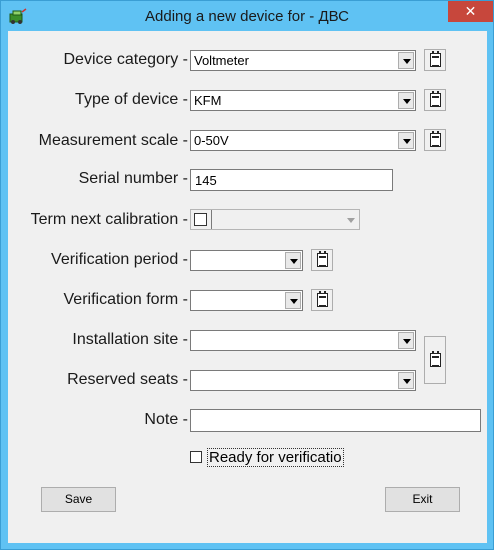  I want to click on serial-number-field: 145, so click(291, 180).